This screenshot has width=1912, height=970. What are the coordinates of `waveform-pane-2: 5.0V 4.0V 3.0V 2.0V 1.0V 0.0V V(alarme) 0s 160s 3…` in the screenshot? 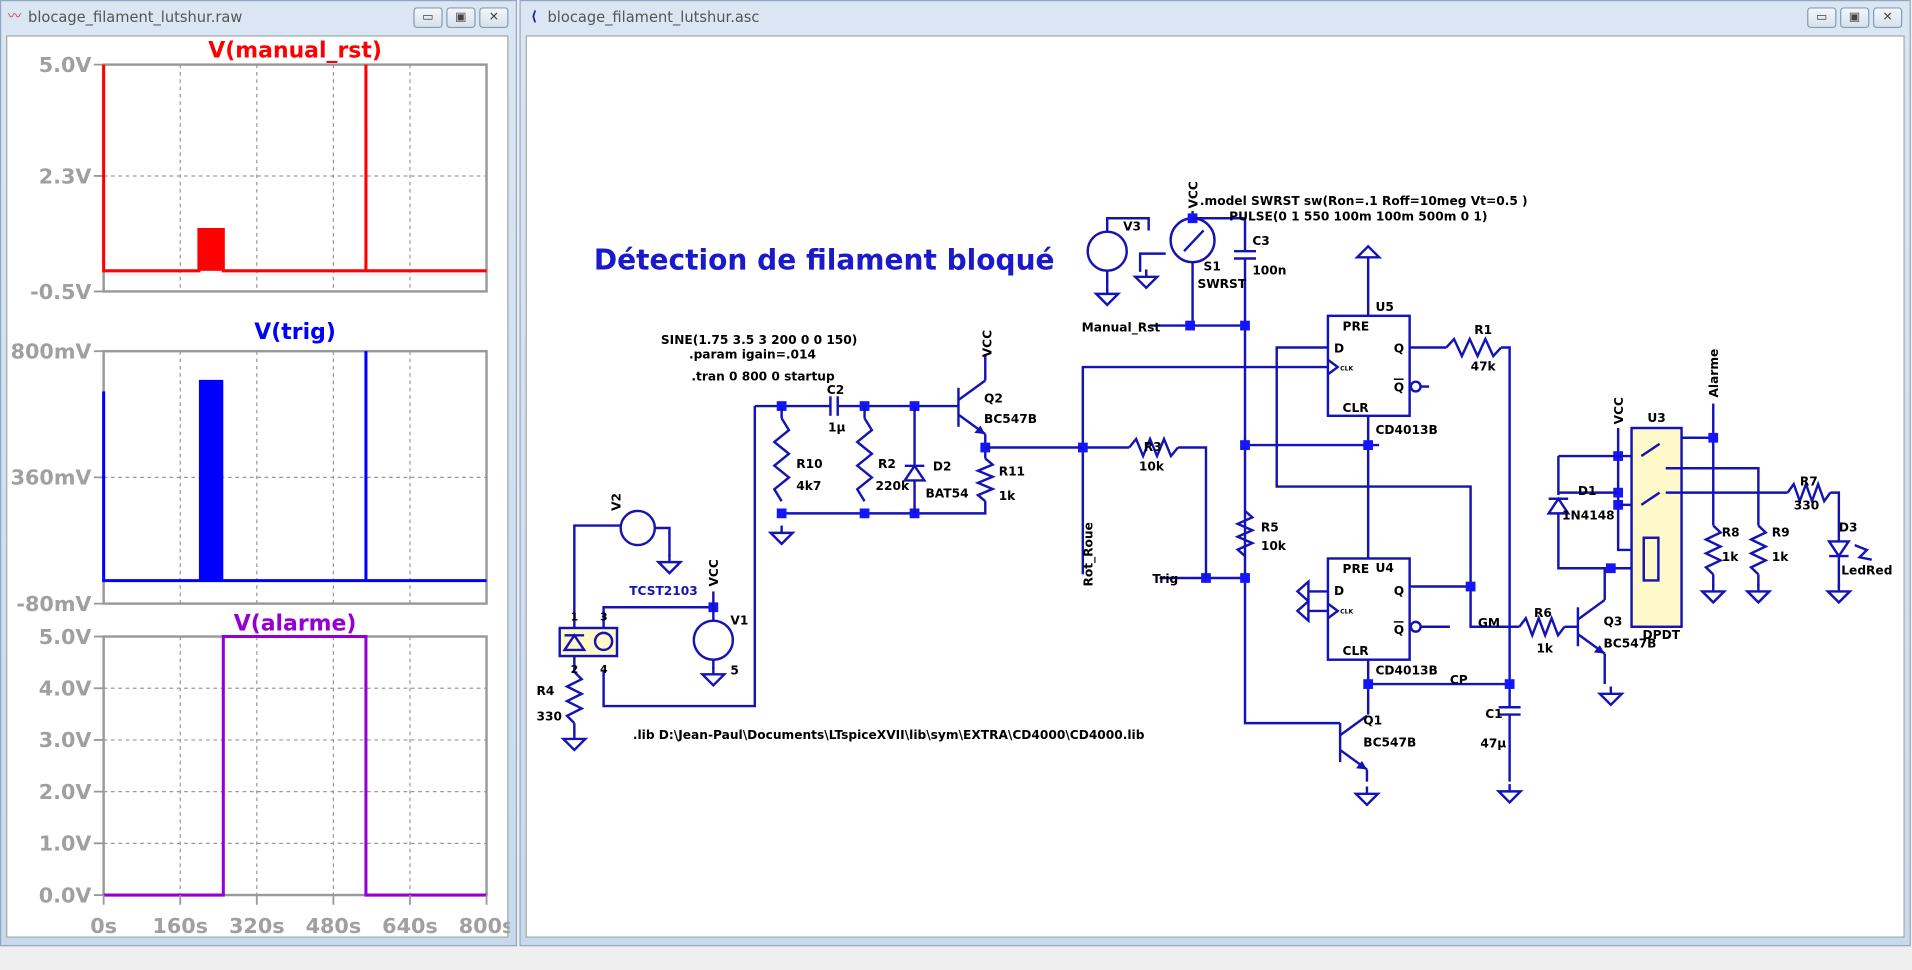 It's located at (277, 774).